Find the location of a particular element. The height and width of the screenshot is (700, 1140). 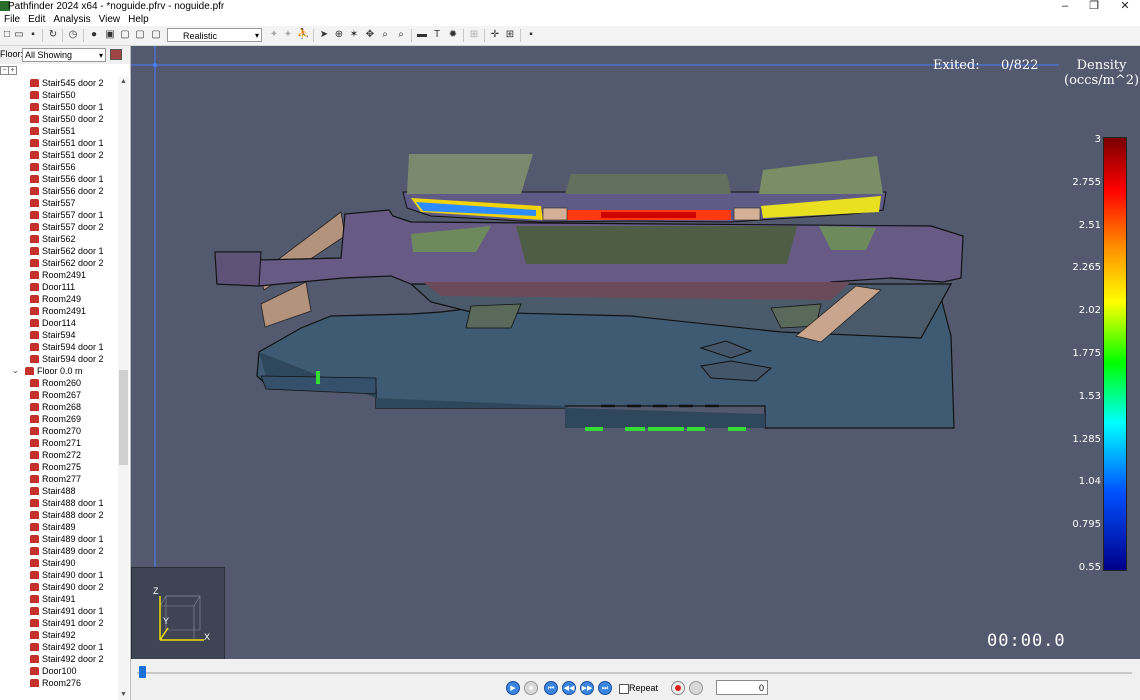

skip-to-end-button: ⏭ is located at coordinates (605, 688).